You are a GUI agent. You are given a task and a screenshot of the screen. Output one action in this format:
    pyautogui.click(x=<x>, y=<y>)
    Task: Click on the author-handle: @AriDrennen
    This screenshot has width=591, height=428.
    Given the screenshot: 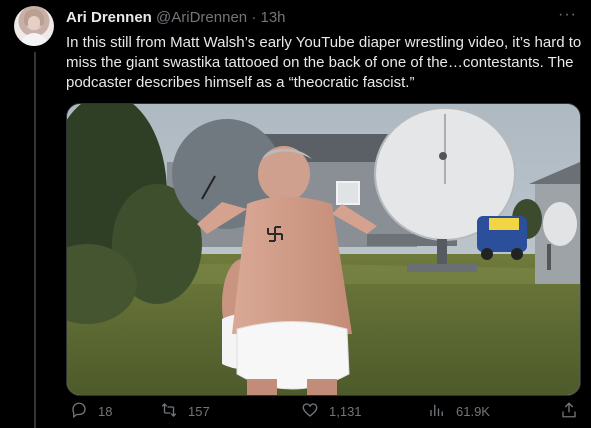 What is the action you would take?
    pyautogui.click(x=201, y=17)
    